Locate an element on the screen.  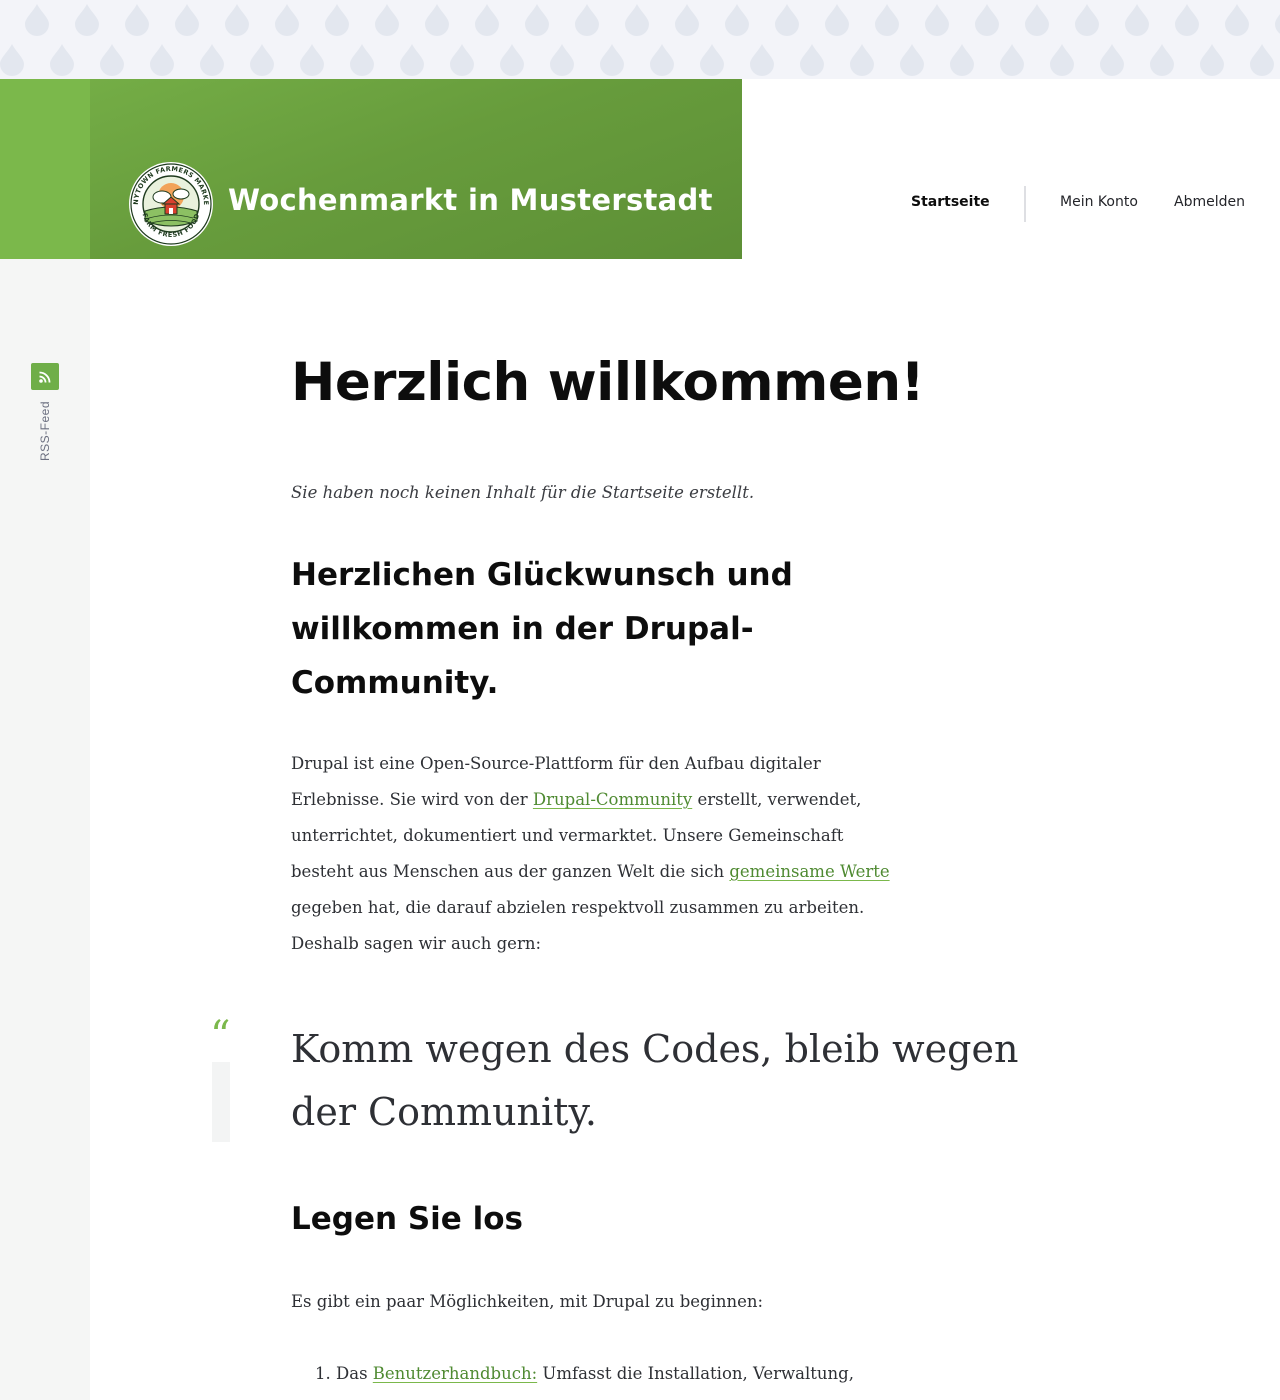
rss-icon is located at coordinates (45, 377).